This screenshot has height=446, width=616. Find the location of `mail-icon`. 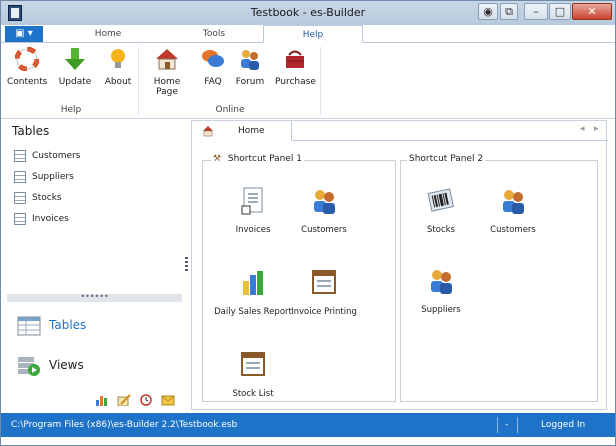

mail-icon is located at coordinates (168, 400).